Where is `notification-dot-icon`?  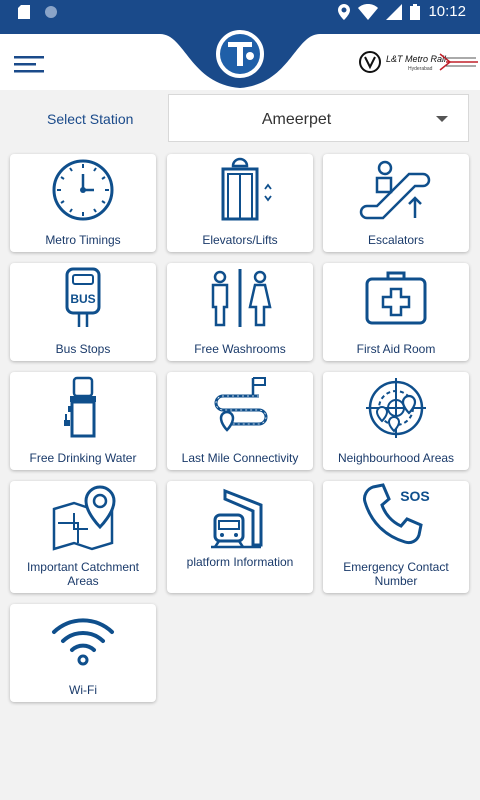 notification-dot-icon is located at coordinates (51, 12).